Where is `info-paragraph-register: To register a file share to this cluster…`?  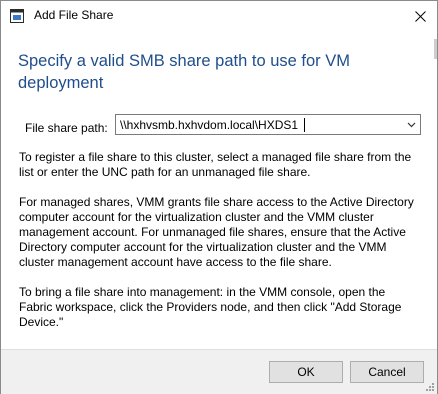
info-paragraph-register: To register a file share to this cluster… is located at coordinates (215, 164).